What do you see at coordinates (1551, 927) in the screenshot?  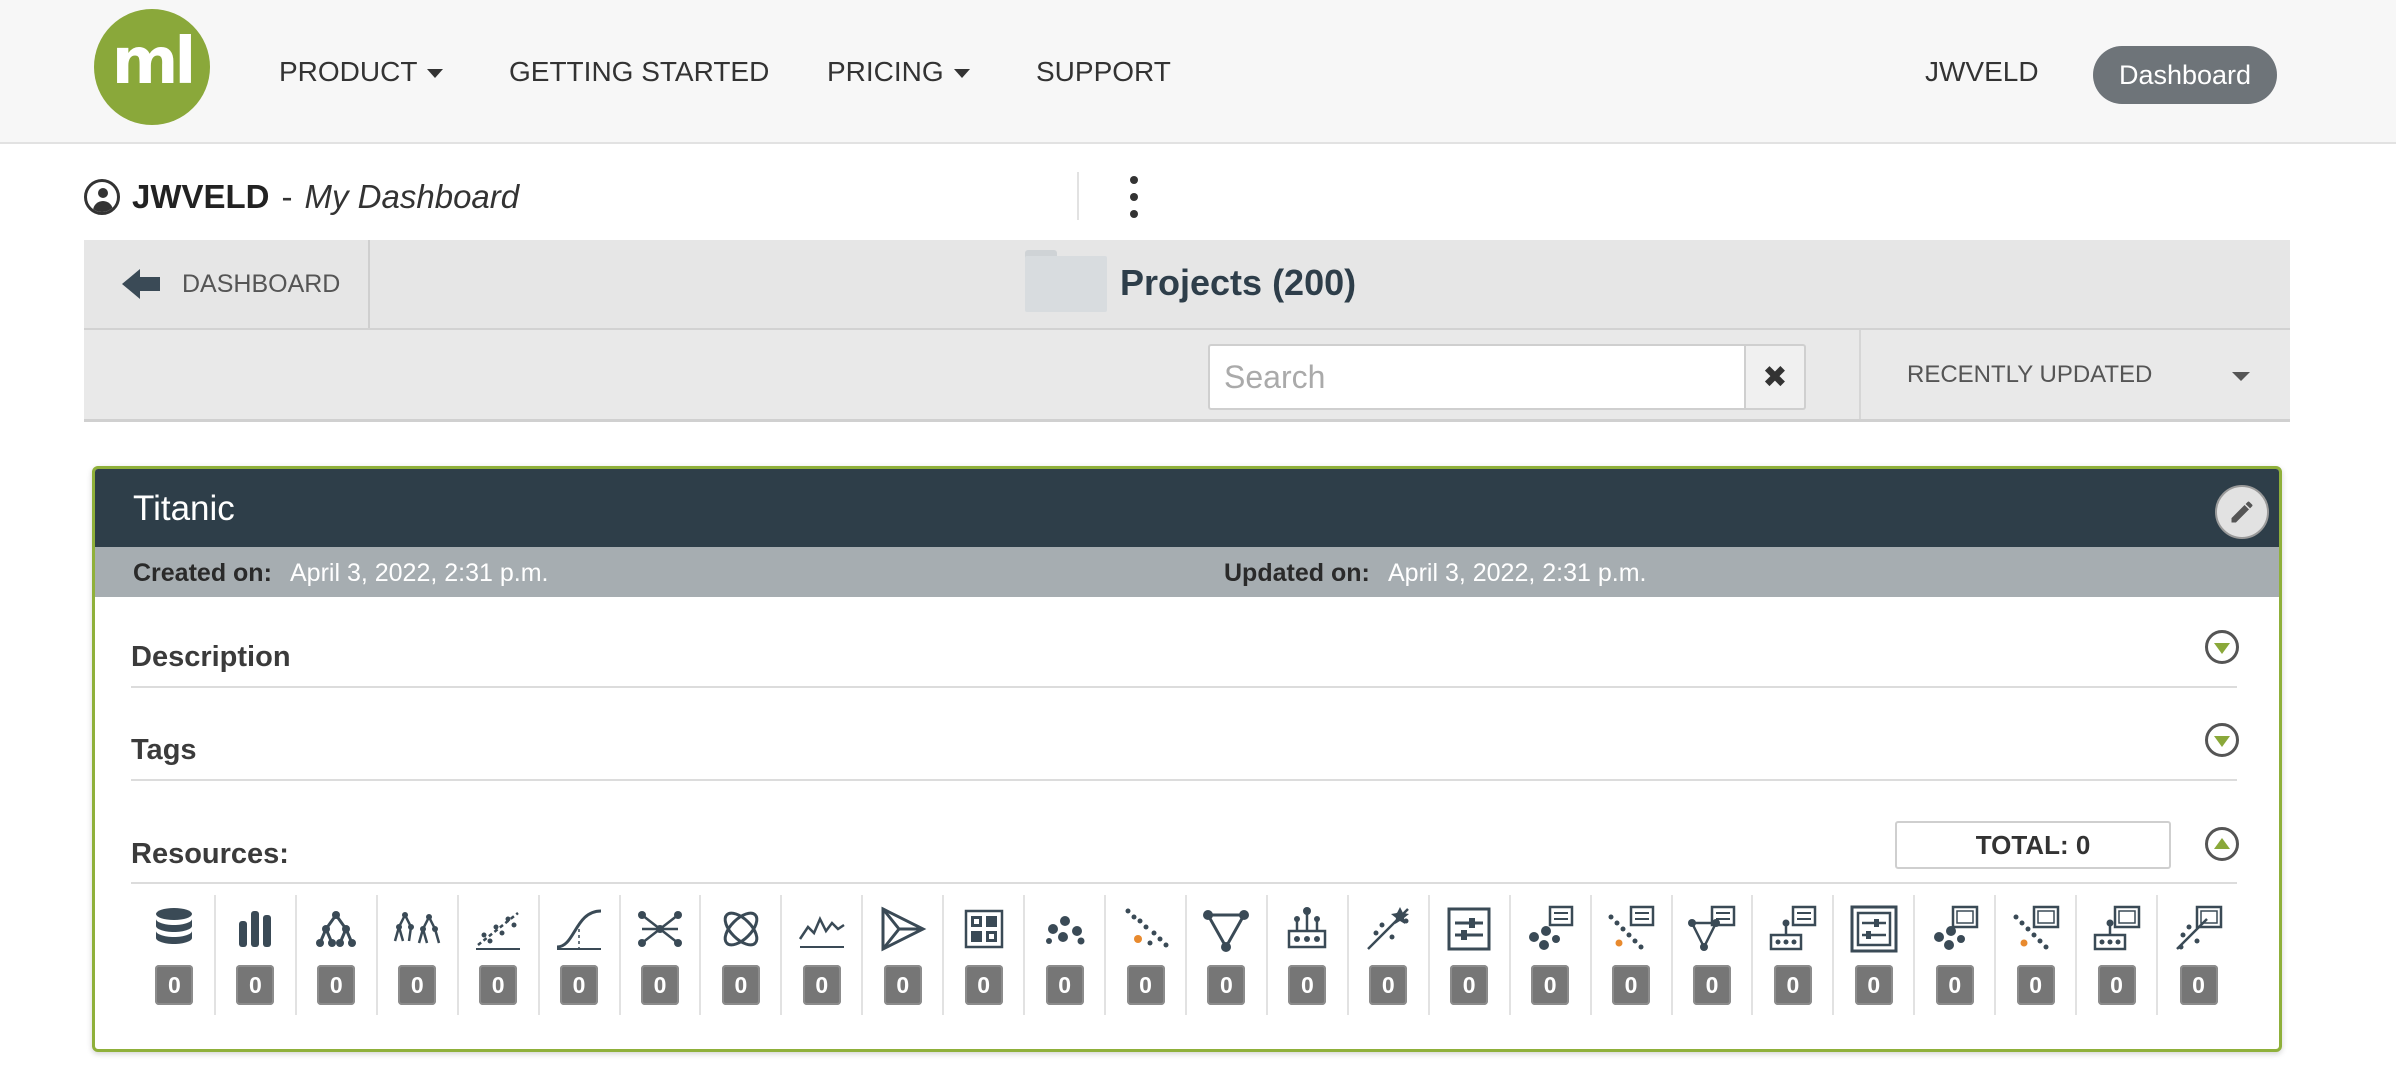 I see `centroid-icon` at bounding box center [1551, 927].